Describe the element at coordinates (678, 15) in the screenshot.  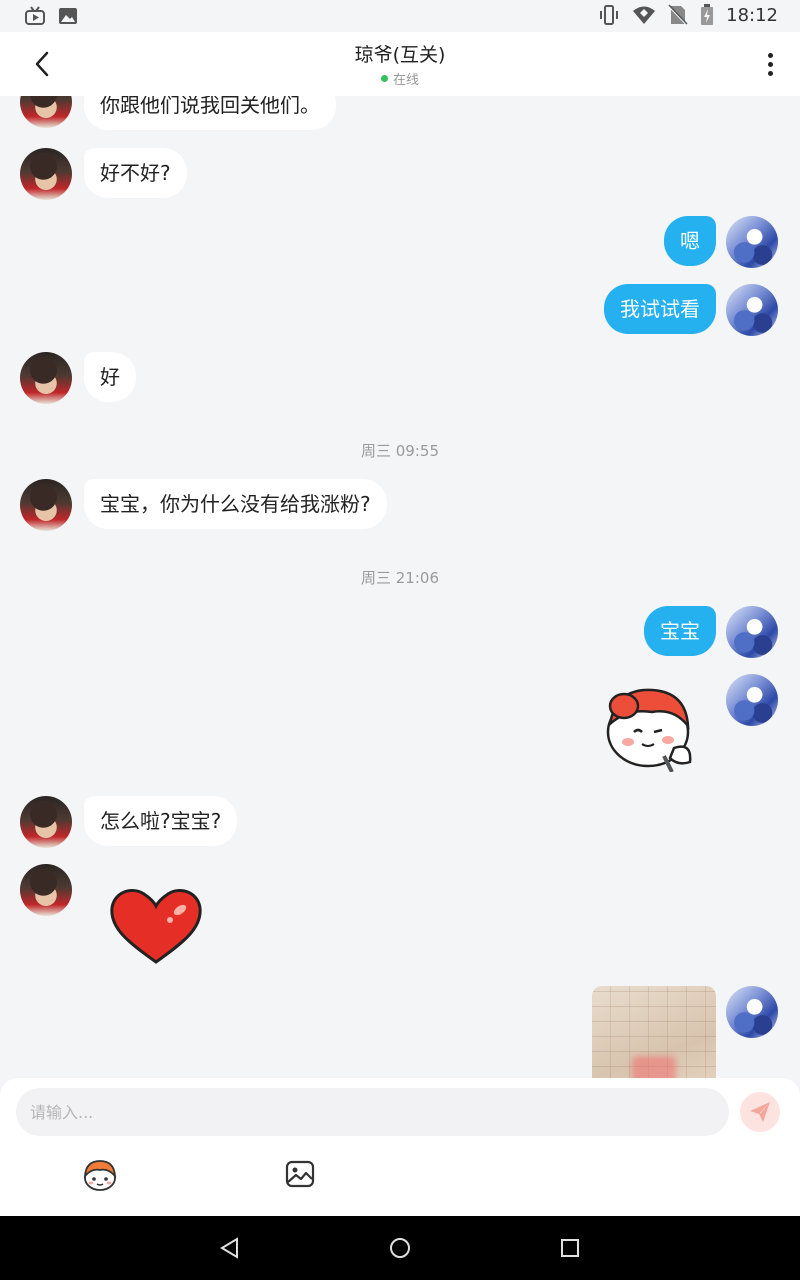
I see `no-sim-icon` at that location.